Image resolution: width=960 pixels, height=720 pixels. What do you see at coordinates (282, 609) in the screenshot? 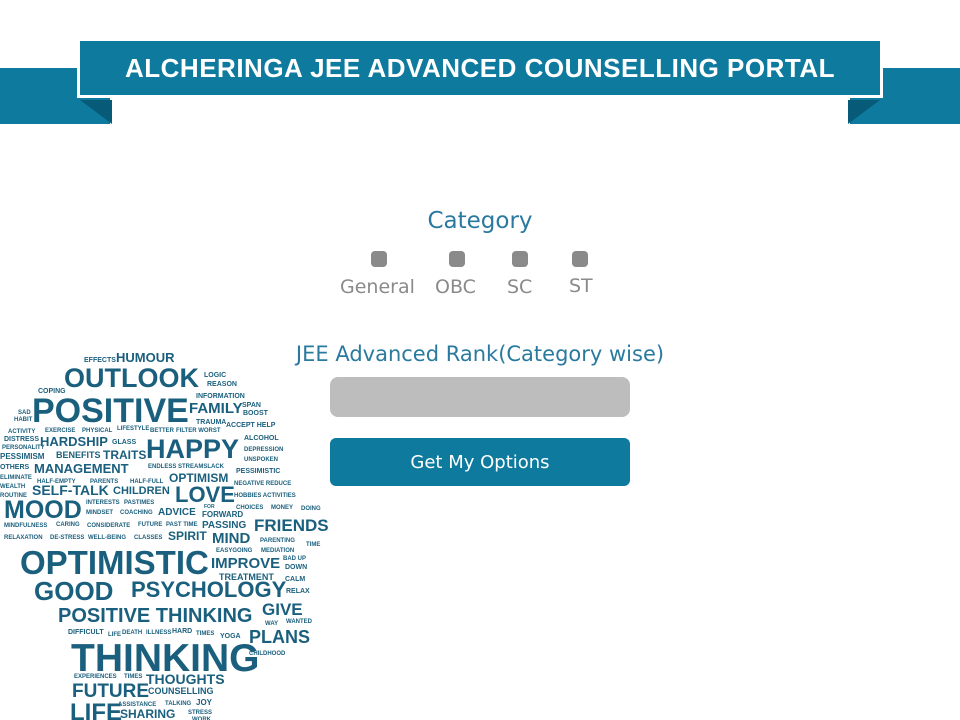
I see `word-cloud-word: GIVE` at bounding box center [282, 609].